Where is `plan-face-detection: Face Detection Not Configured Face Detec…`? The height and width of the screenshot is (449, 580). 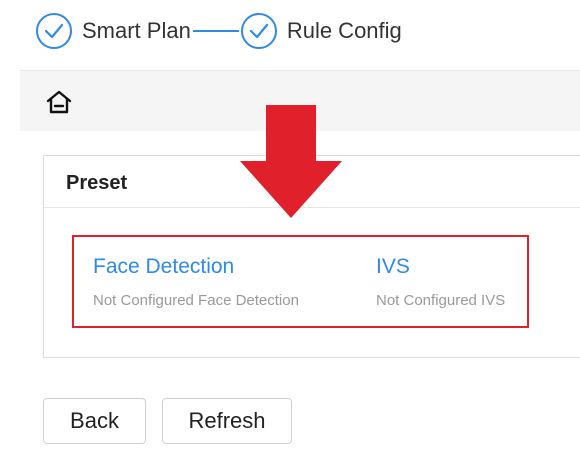
plan-face-detection: Face Detection Not Configured Face Detec… is located at coordinates (196, 282).